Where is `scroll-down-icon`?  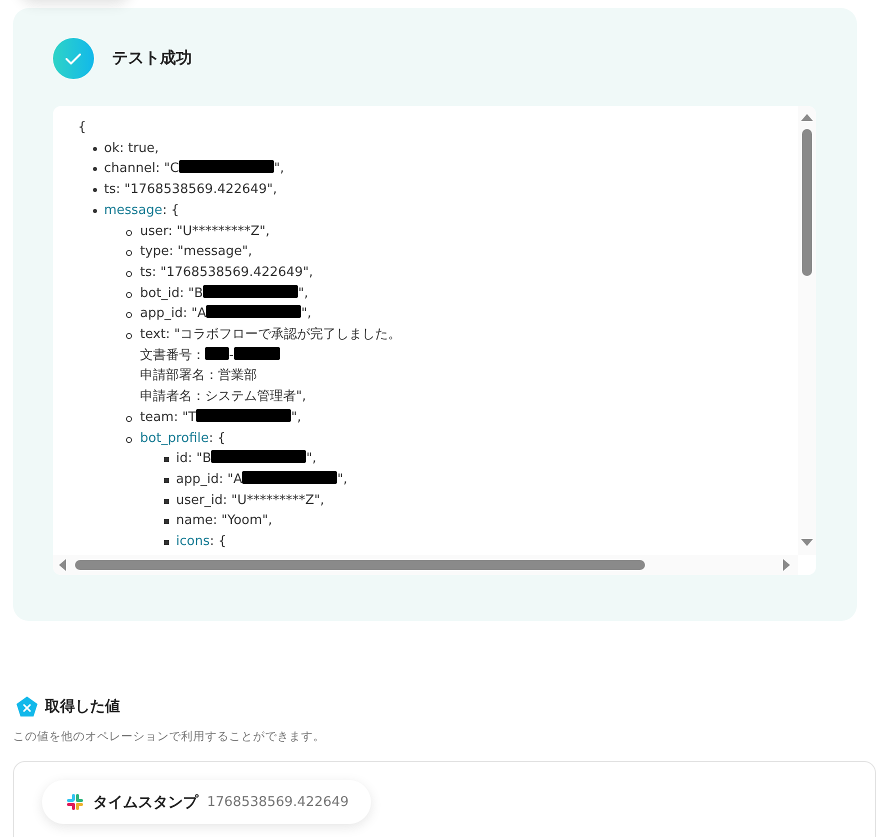
scroll-down-icon is located at coordinates (807, 542).